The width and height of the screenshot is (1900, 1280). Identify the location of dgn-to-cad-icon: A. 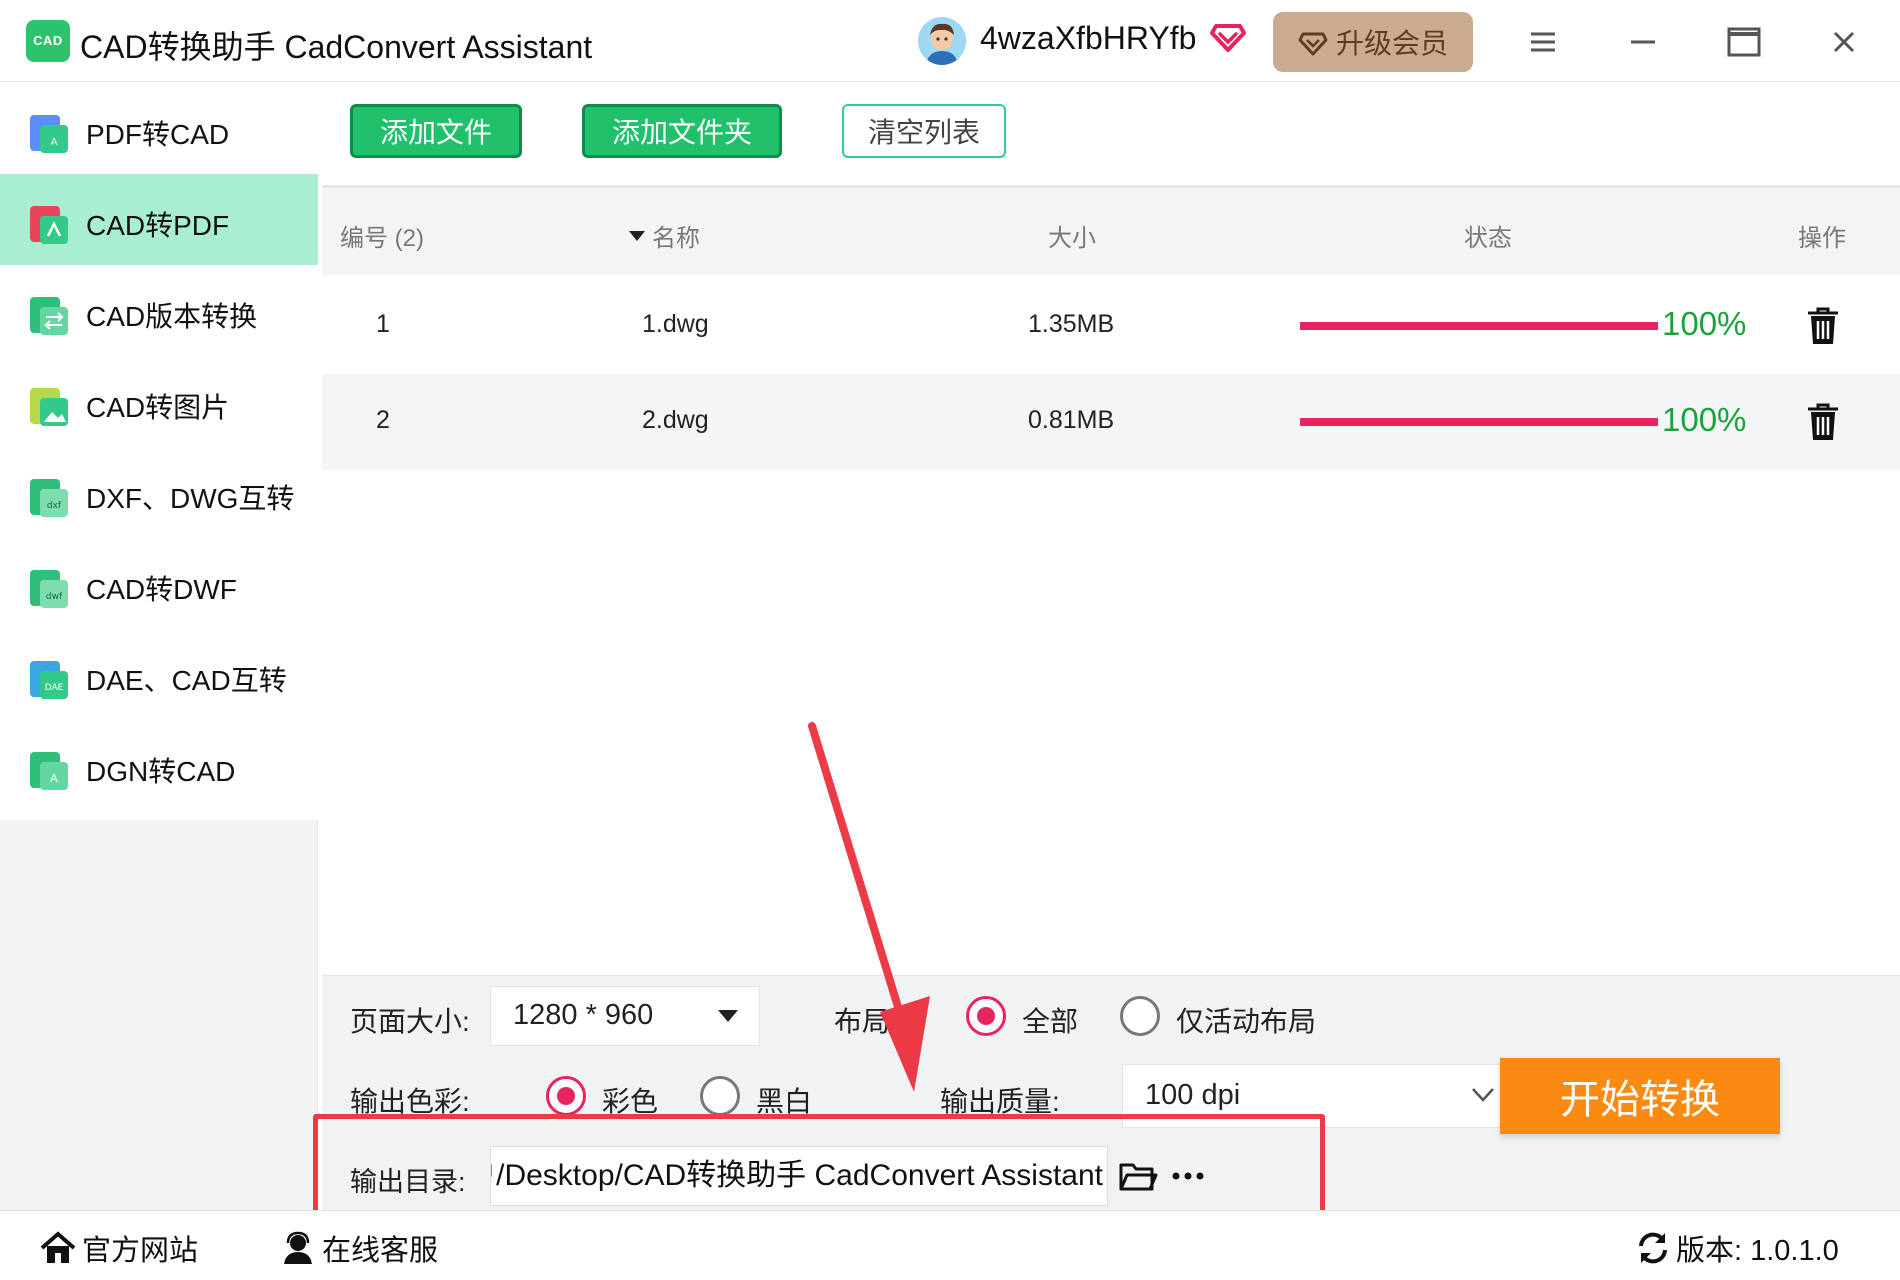
(49, 770).